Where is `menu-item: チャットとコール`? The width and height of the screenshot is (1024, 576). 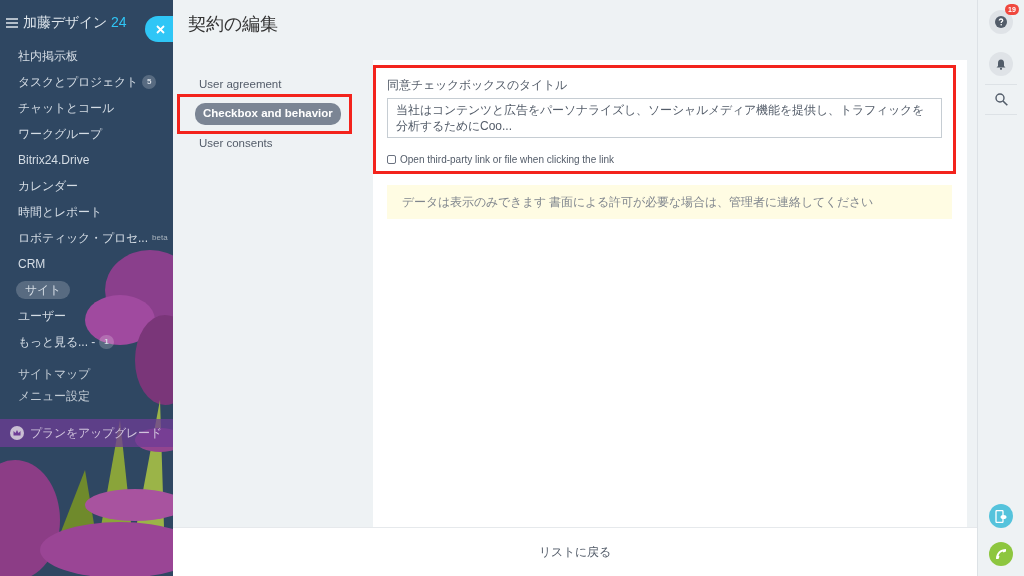
menu-item: チャットとコール is located at coordinates (86, 108).